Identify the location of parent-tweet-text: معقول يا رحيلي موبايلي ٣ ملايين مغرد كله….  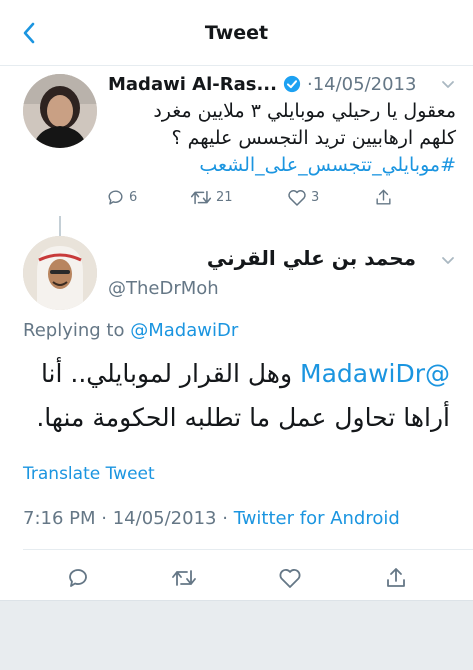
(282, 138).